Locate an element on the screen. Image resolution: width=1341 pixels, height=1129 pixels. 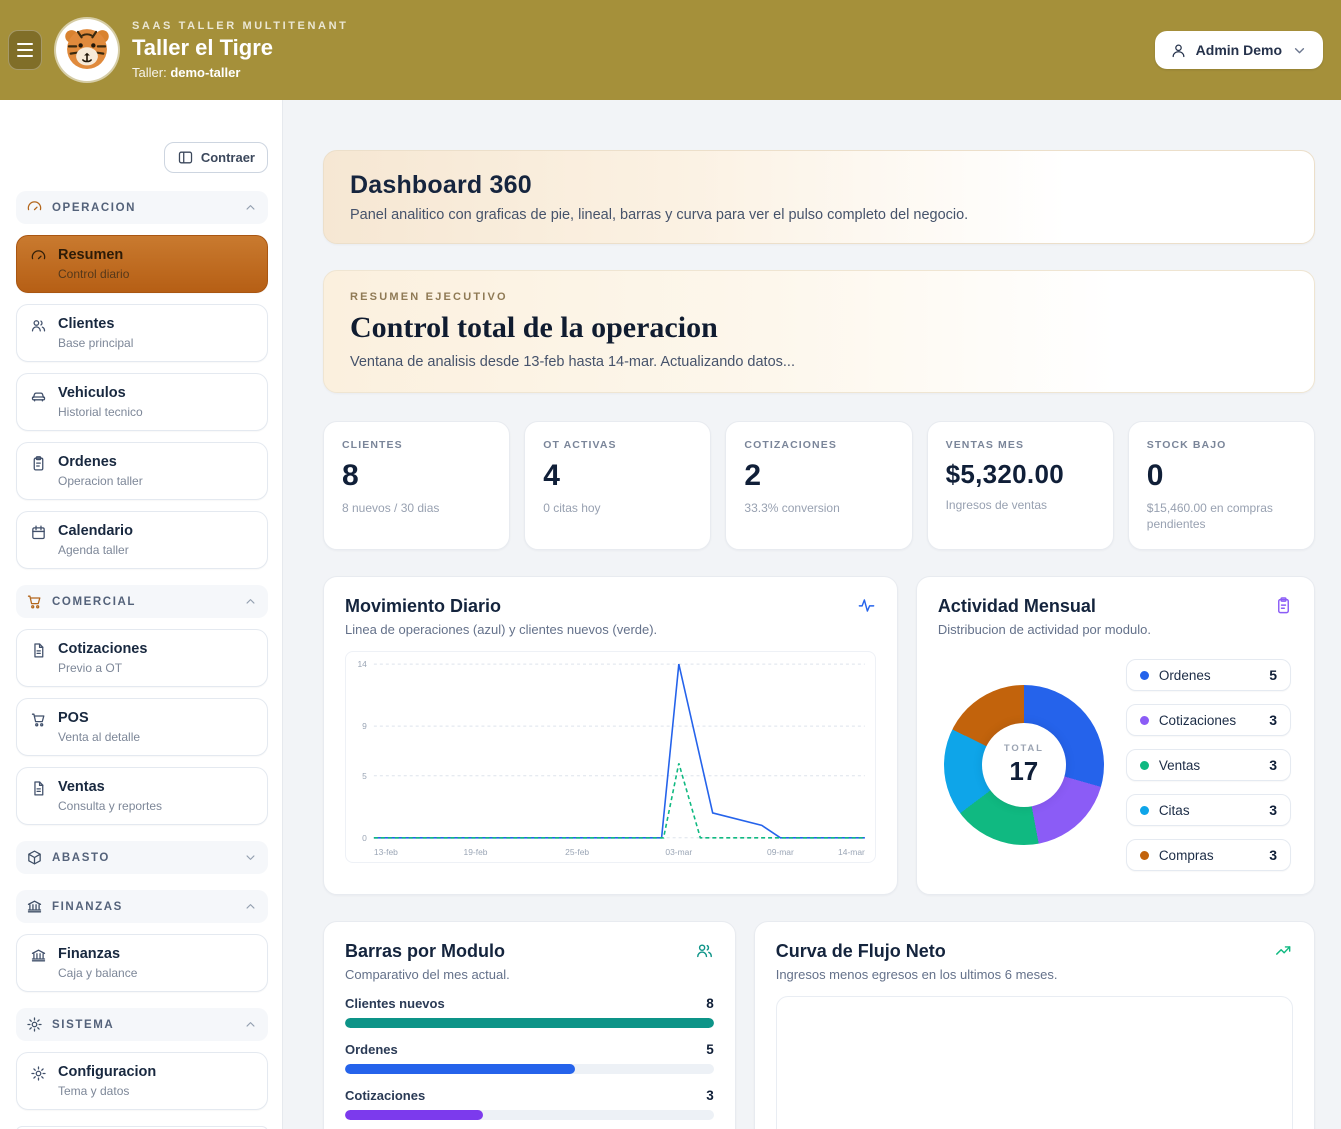
sidebar-item-title: POS is located at coordinates (73, 718).